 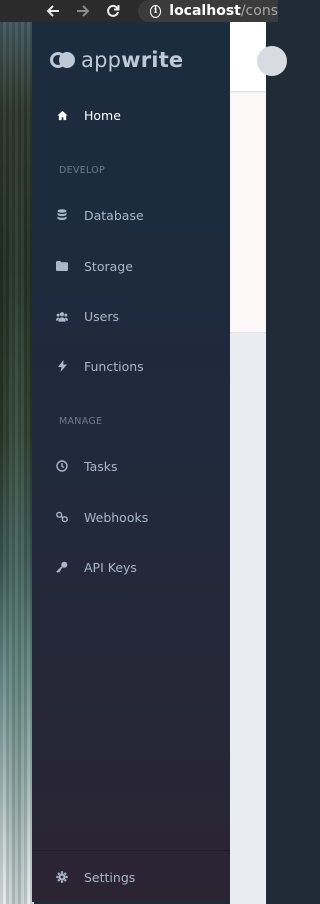 I want to click on sidebar-item-webhooks: Webhooks, so click(x=131, y=517).